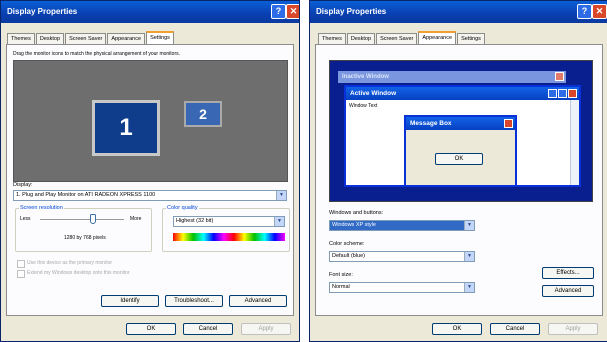 Image resolution: width=607 pixels, height=342 pixels. Describe the element at coordinates (356, 213) in the screenshot. I see `windows-buttons-label: Windows and buttons:` at that location.